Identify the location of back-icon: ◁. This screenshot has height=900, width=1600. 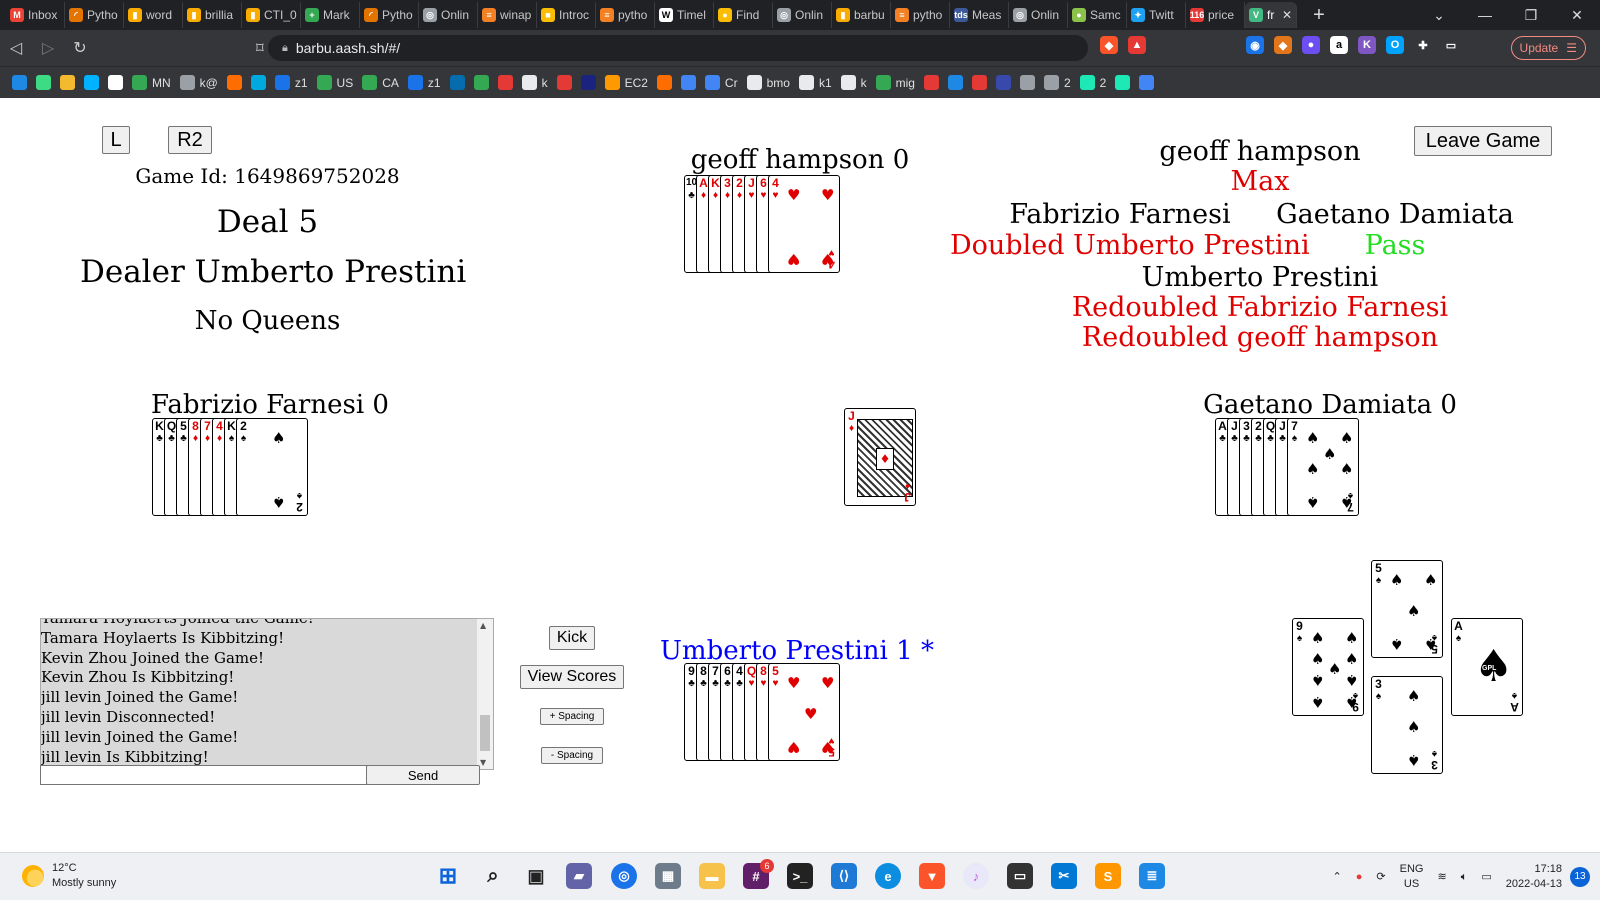
(16, 48).